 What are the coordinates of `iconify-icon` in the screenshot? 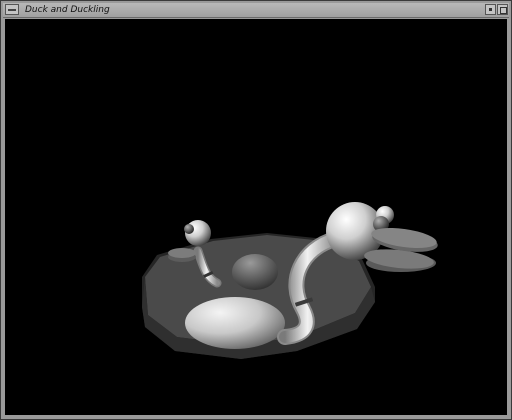 It's located at (490, 9).